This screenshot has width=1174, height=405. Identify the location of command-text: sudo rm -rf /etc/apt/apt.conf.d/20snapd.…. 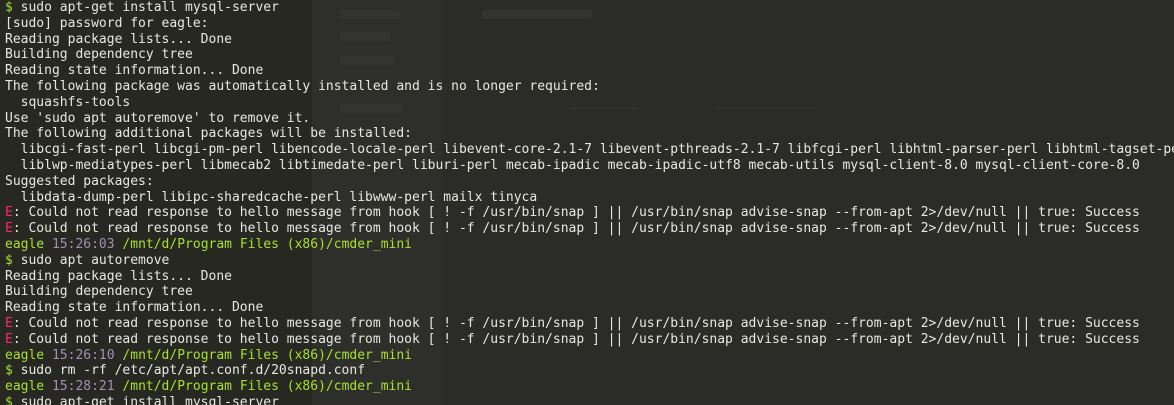
(189, 371).